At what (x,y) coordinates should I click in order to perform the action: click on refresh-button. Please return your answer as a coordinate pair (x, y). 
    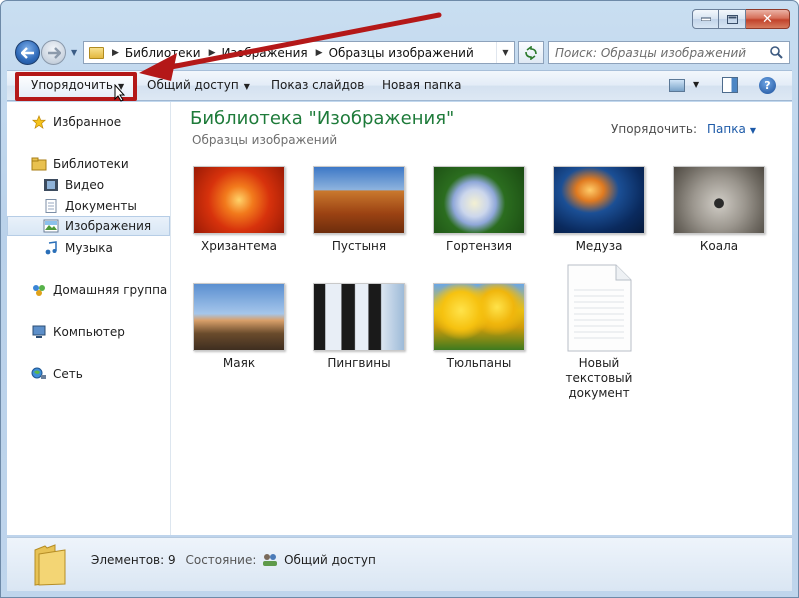
    Looking at the image, I should click on (531, 52).